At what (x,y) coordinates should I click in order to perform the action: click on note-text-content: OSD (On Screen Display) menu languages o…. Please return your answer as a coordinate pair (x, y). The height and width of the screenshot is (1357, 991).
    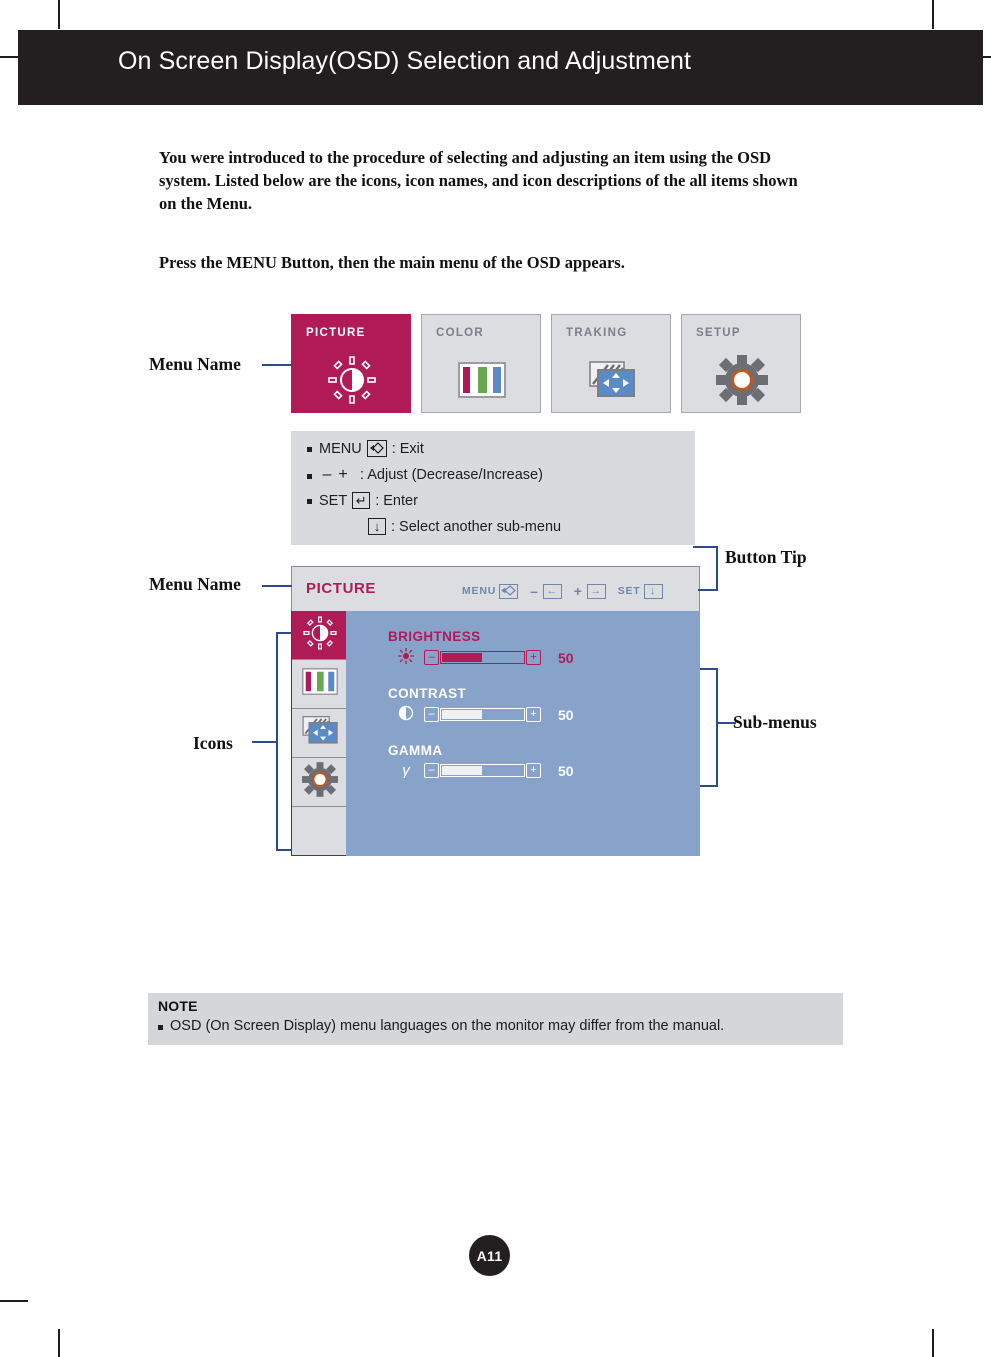
    Looking at the image, I should click on (447, 1026).